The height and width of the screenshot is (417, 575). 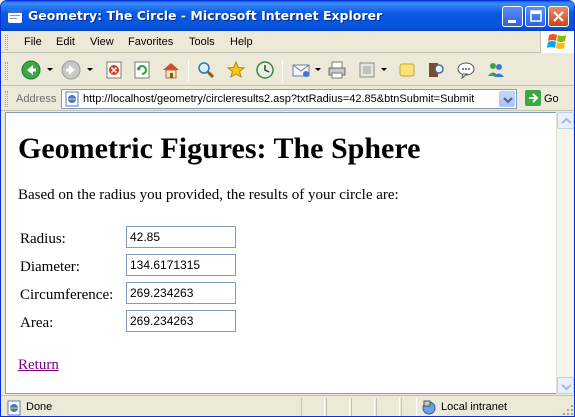 What do you see at coordinates (206, 70) in the screenshot?
I see `search-icon` at bounding box center [206, 70].